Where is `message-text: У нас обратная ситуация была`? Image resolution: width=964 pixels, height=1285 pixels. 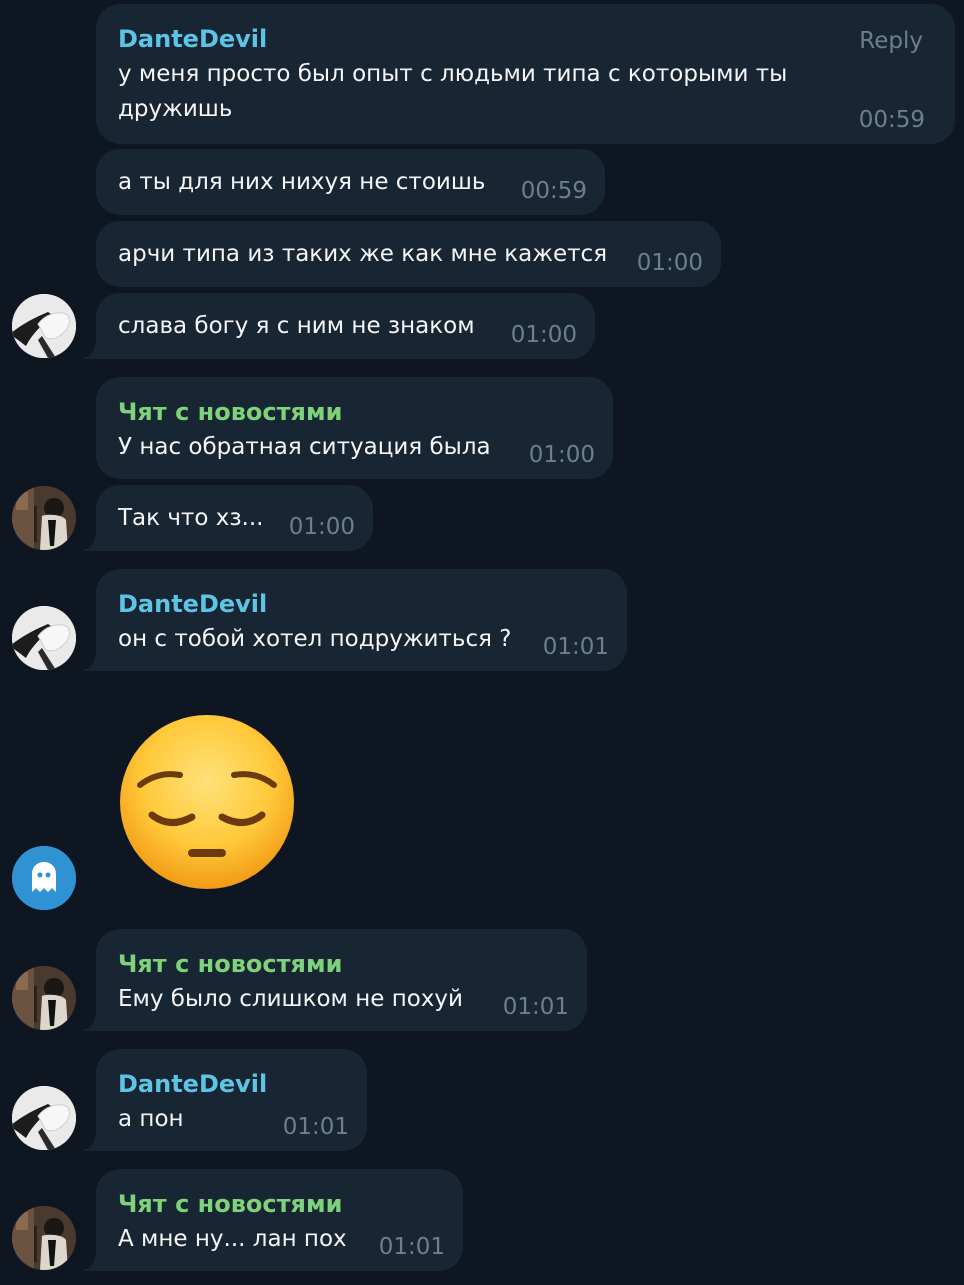
message-text: У нас обратная ситуация была is located at coordinates (304, 447).